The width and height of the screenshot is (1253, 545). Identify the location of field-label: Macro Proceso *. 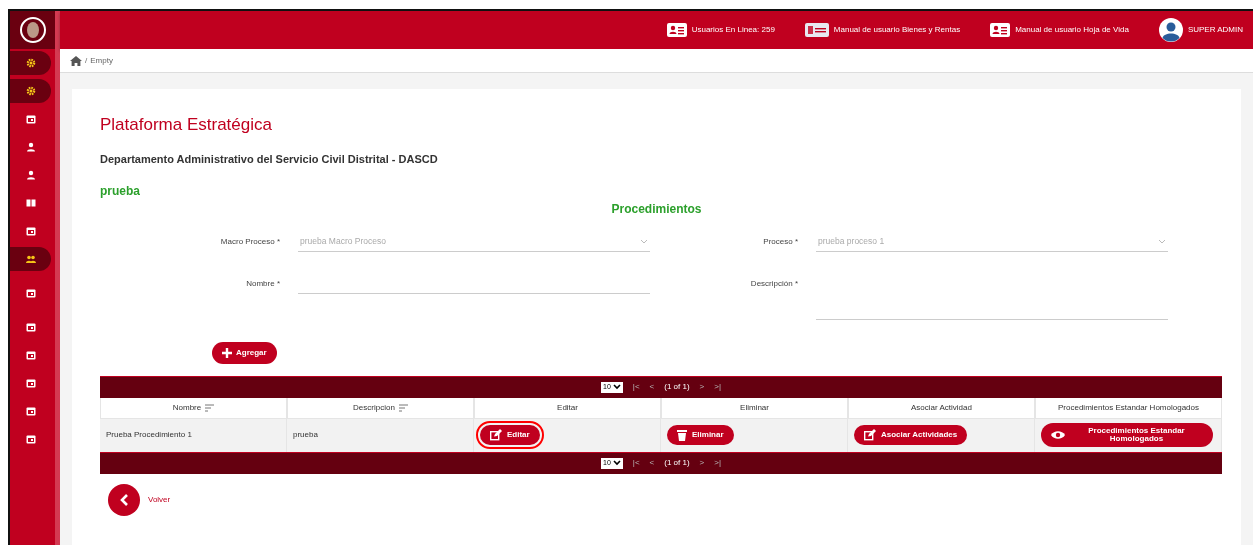
(250, 241).